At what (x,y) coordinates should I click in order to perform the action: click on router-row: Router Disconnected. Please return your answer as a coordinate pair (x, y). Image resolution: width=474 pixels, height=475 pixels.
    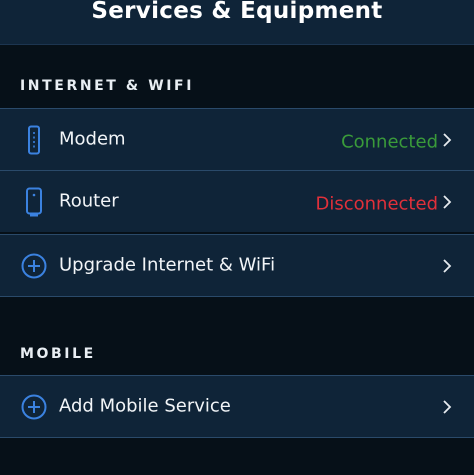
    Looking at the image, I should click on (237, 201).